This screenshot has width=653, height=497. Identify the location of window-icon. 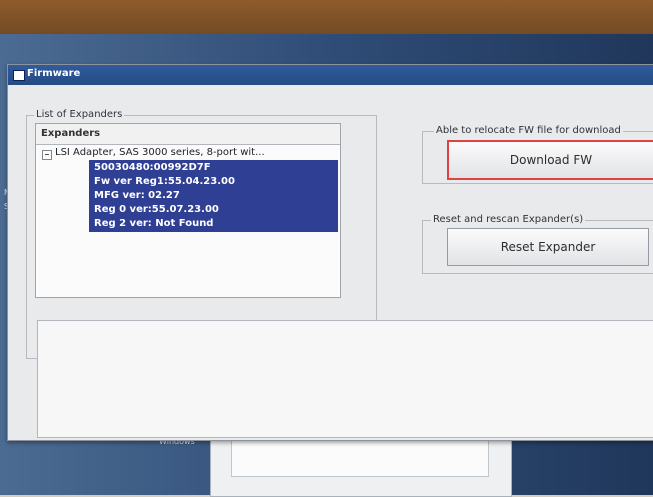
(19, 75).